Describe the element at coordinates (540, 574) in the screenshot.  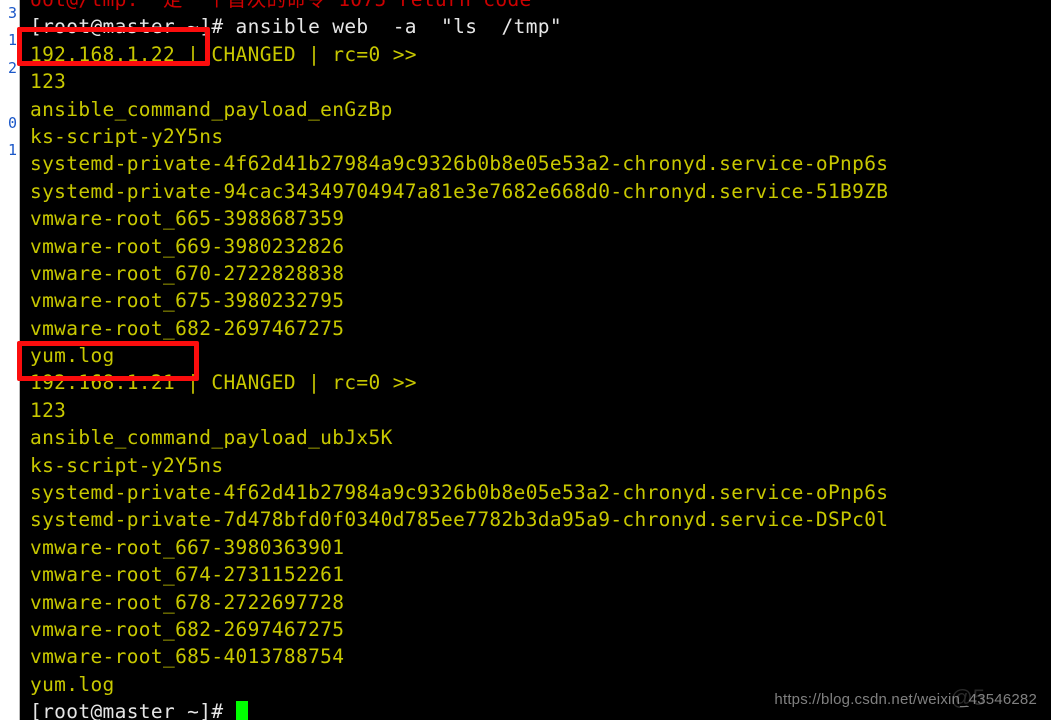
I see `line-21-vmware-2: vmware-root_674-2731152261` at that location.